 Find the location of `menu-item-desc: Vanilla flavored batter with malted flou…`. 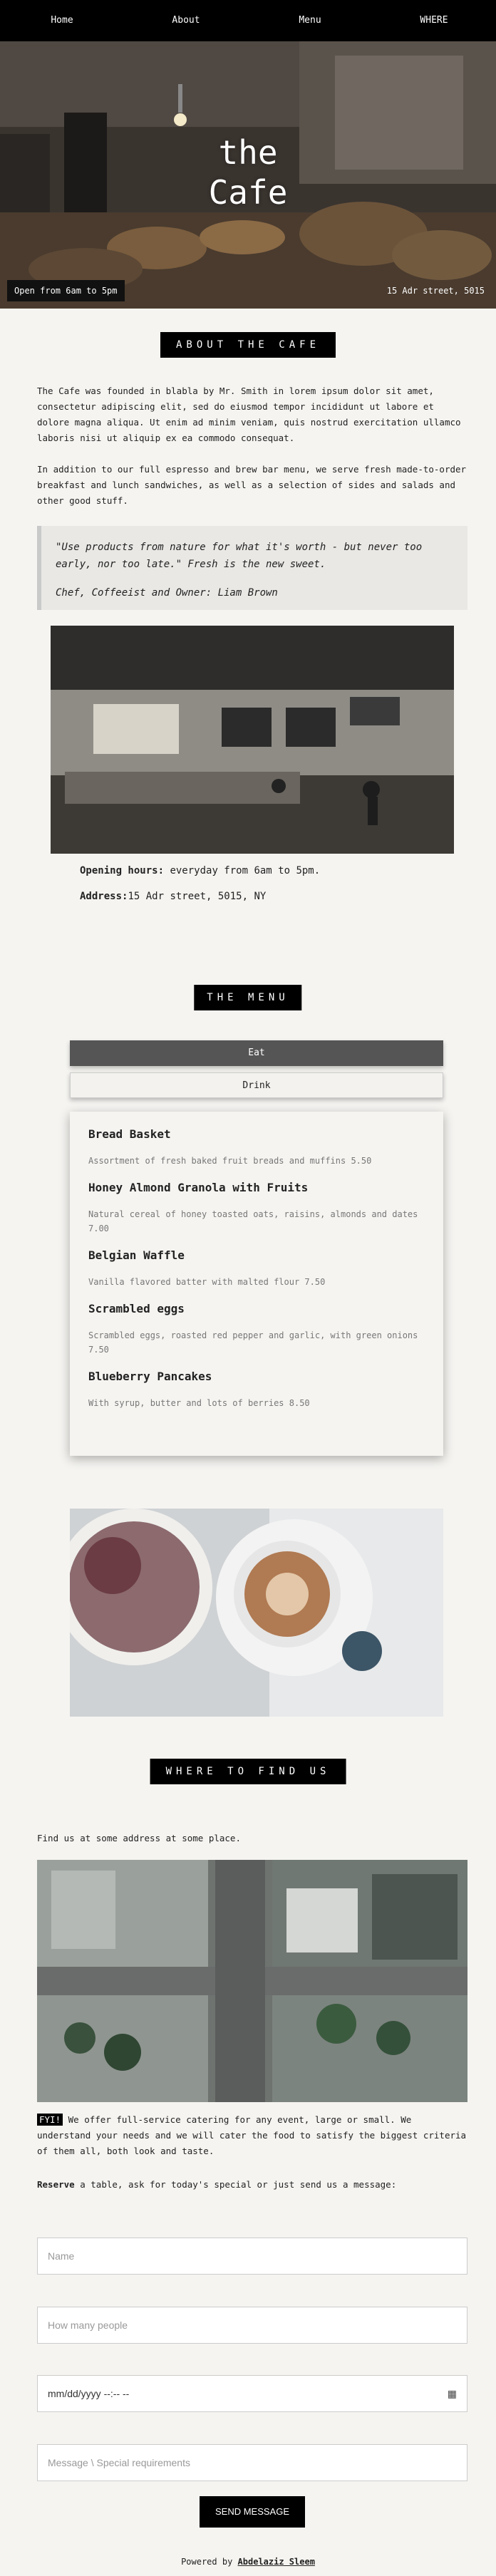

menu-item-desc: Vanilla flavored batter with malted flou… is located at coordinates (207, 1282).